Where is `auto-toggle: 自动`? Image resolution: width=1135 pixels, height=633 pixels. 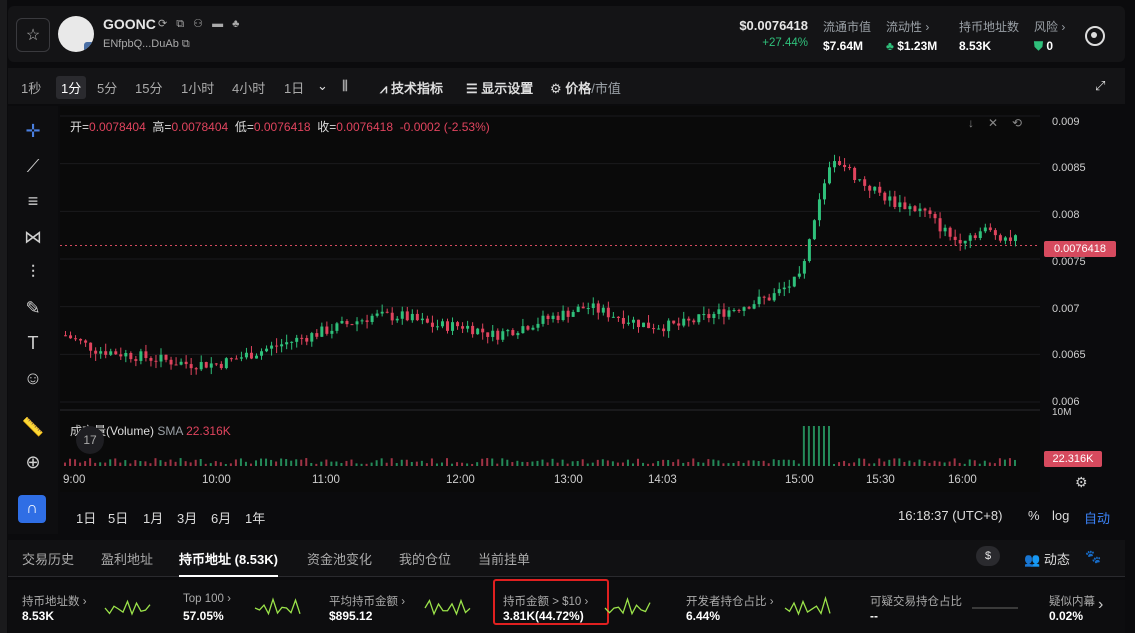 auto-toggle: 自动 is located at coordinates (1097, 517).